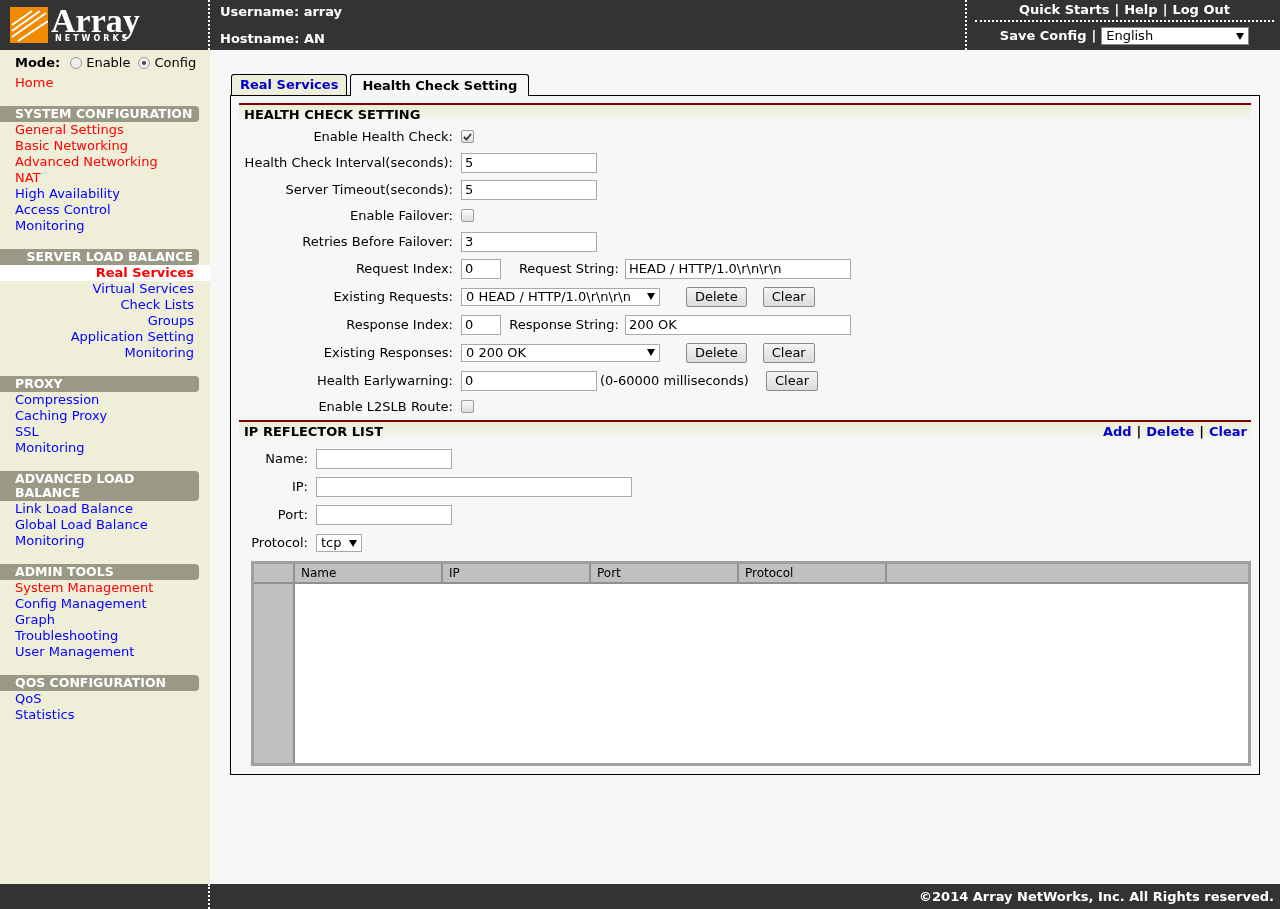 This screenshot has width=1280, height=909. I want to click on field-label: Name:, so click(286, 459).